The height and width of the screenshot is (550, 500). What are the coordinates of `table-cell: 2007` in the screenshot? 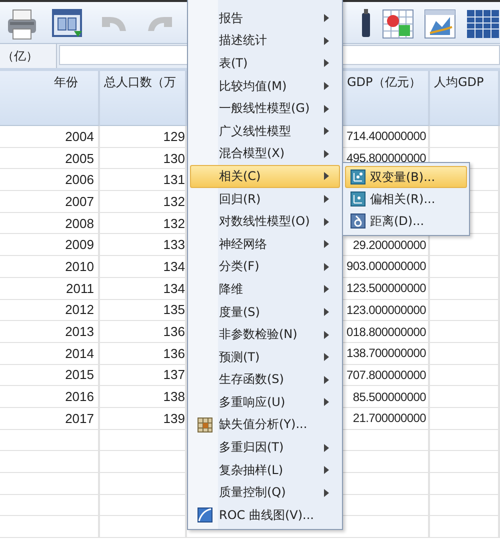 It's located at (50, 202).